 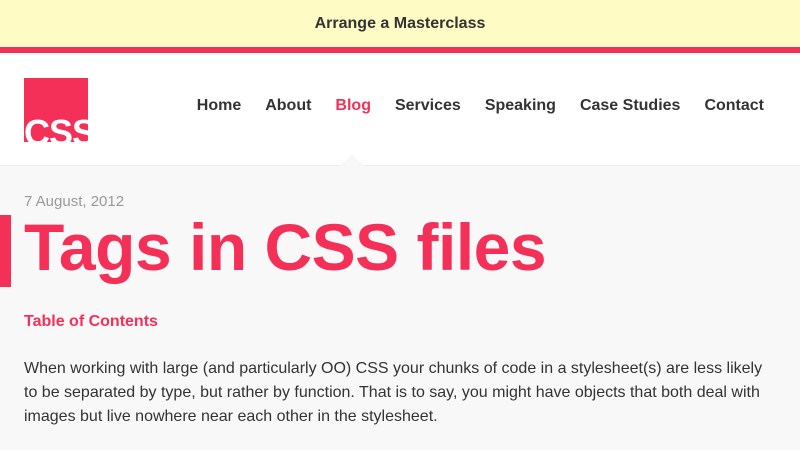 What do you see at coordinates (352, 160) in the screenshot?
I see `active-nav-caret-icon` at bounding box center [352, 160].